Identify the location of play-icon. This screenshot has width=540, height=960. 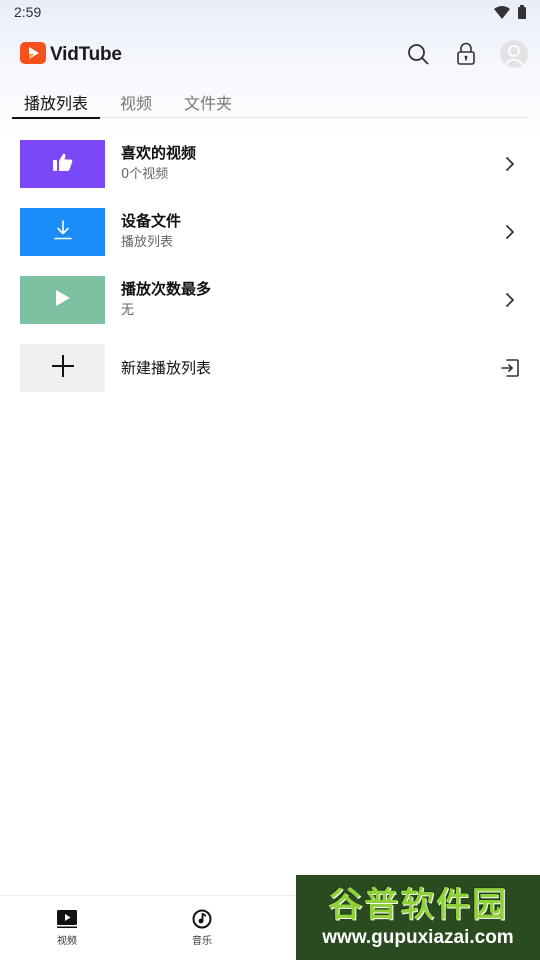
(63, 300).